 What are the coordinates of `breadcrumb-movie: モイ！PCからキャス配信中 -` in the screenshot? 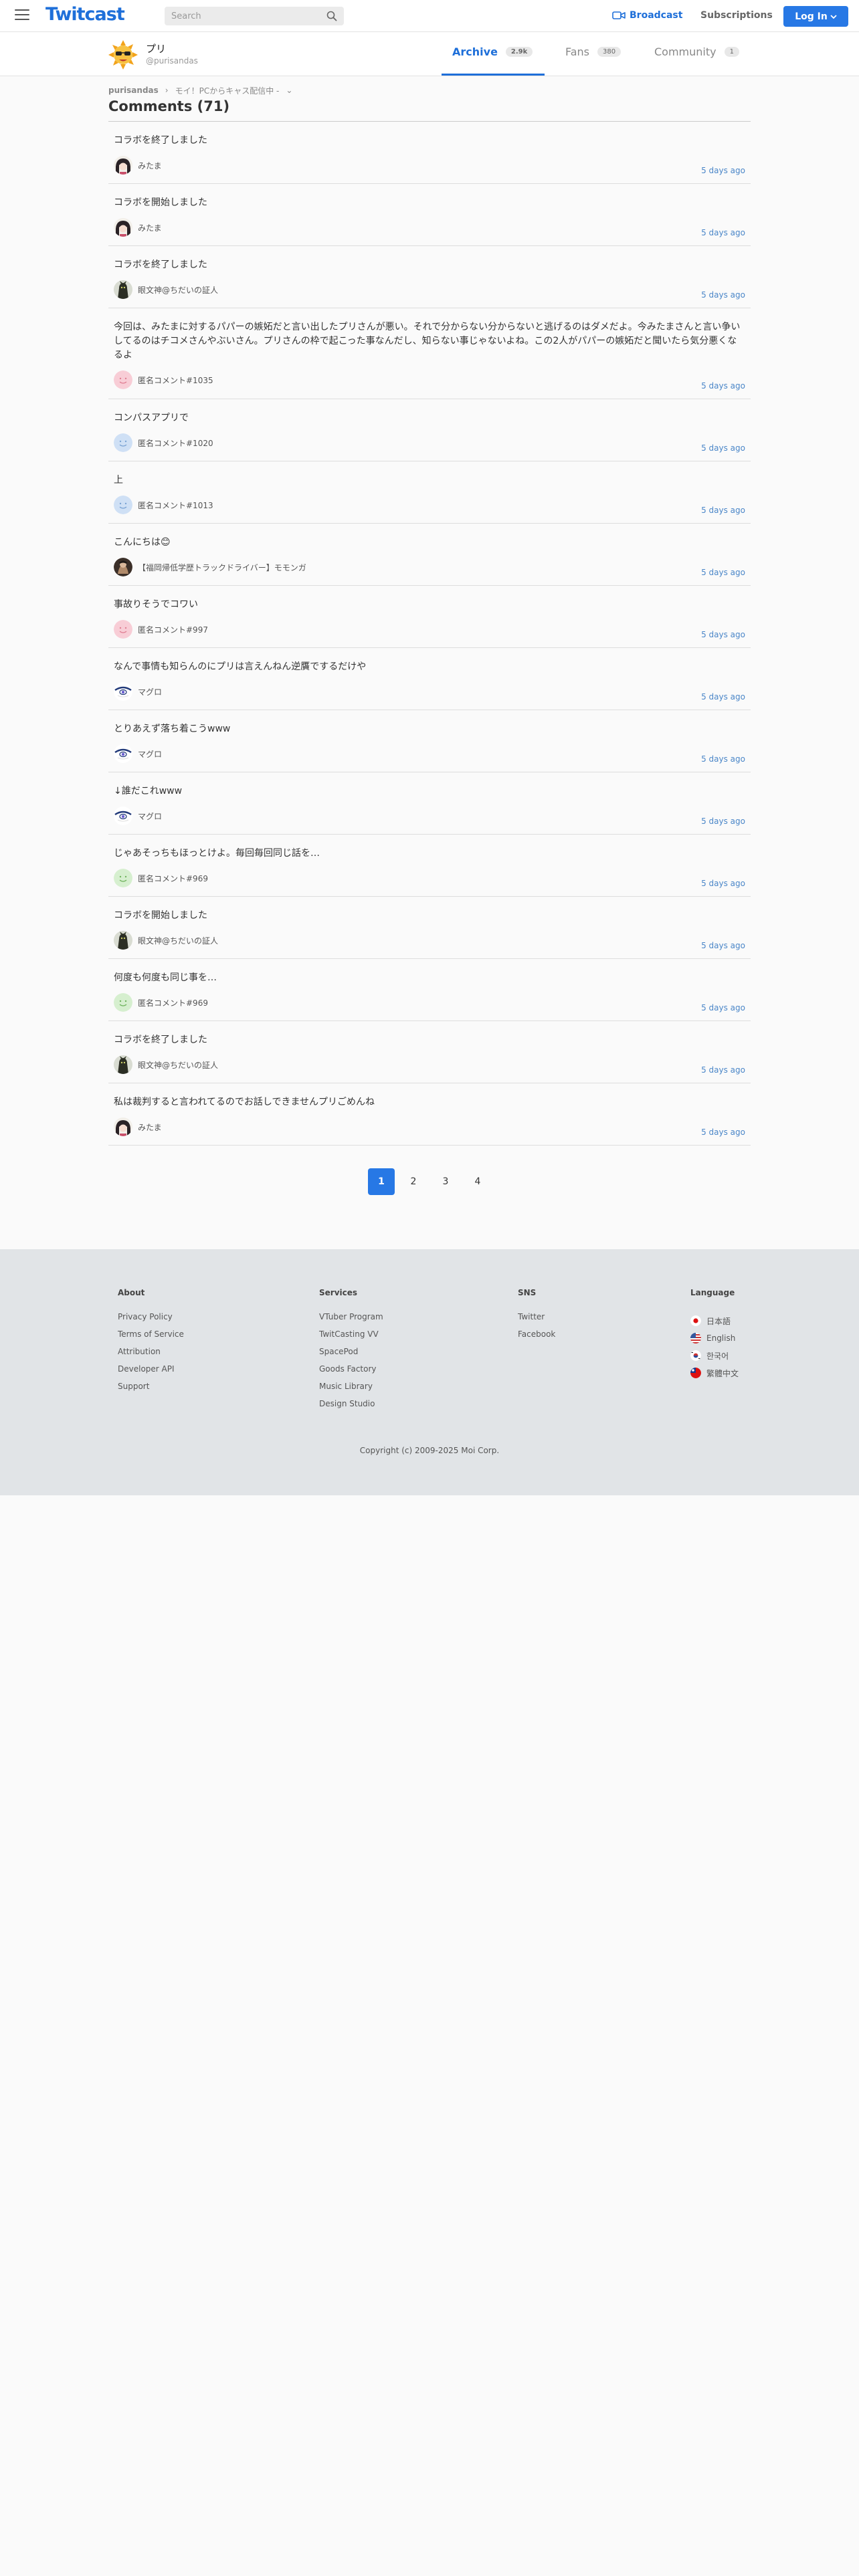 It's located at (228, 90).